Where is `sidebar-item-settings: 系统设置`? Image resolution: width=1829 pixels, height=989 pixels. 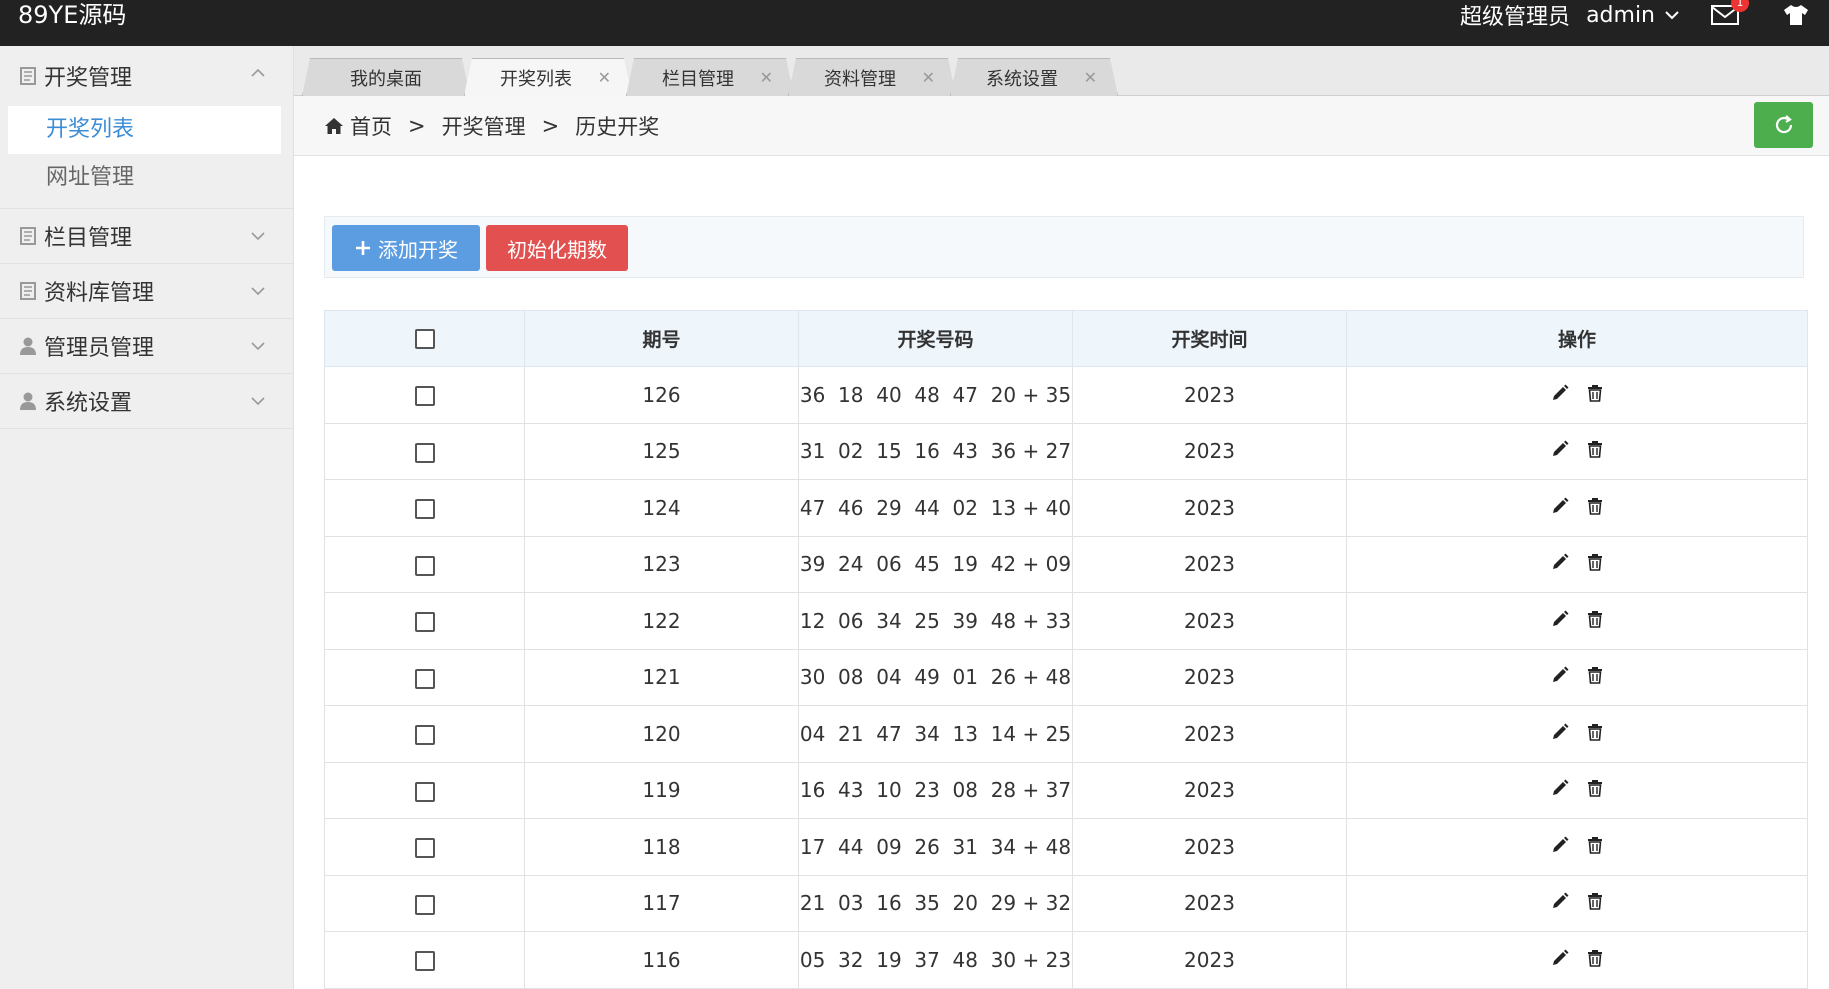
sidebar-item-settings: 系统设置 is located at coordinates (146, 401).